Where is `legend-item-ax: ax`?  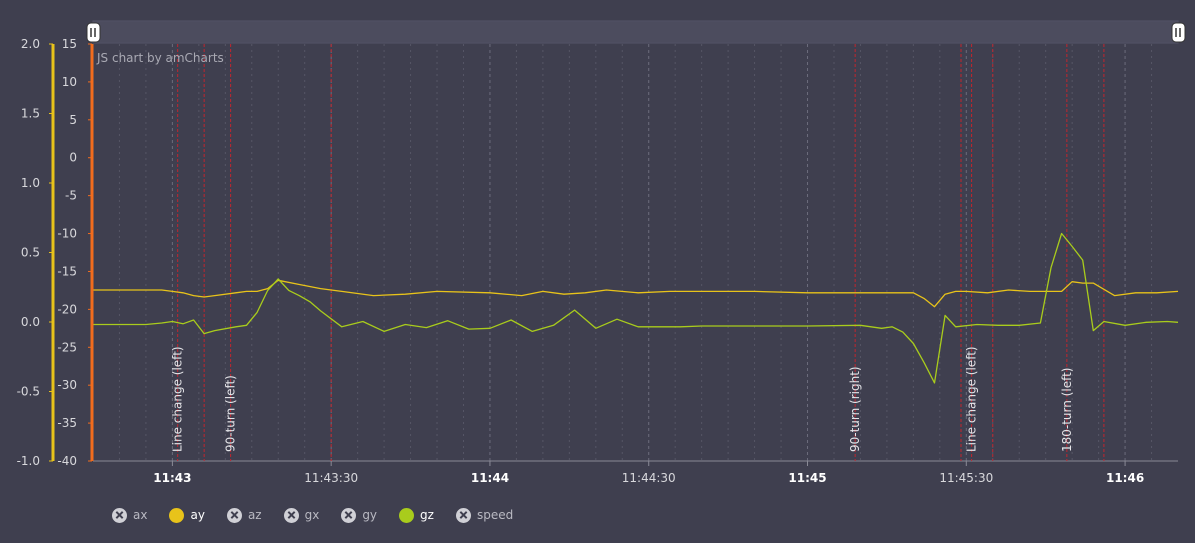
legend-item-ax: ax is located at coordinates (130, 515).